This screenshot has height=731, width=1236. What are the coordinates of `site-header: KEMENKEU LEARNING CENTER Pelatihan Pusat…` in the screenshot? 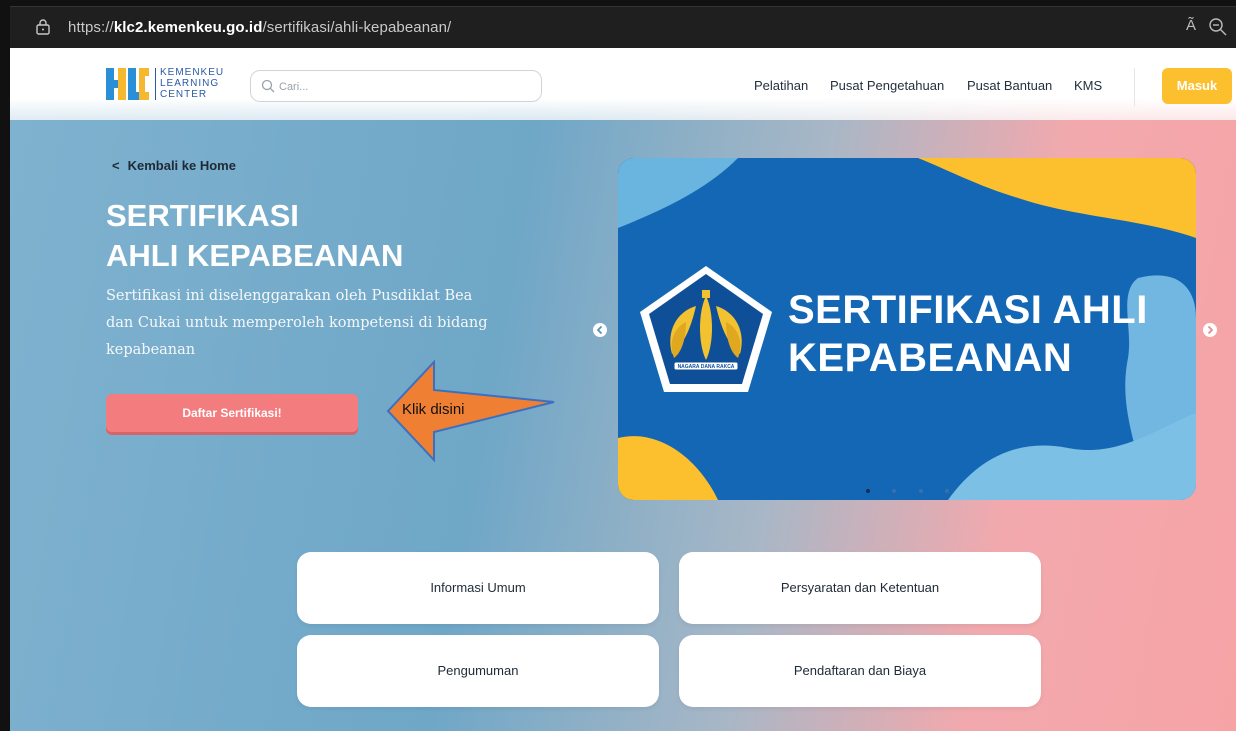 It's located at (623, 84).